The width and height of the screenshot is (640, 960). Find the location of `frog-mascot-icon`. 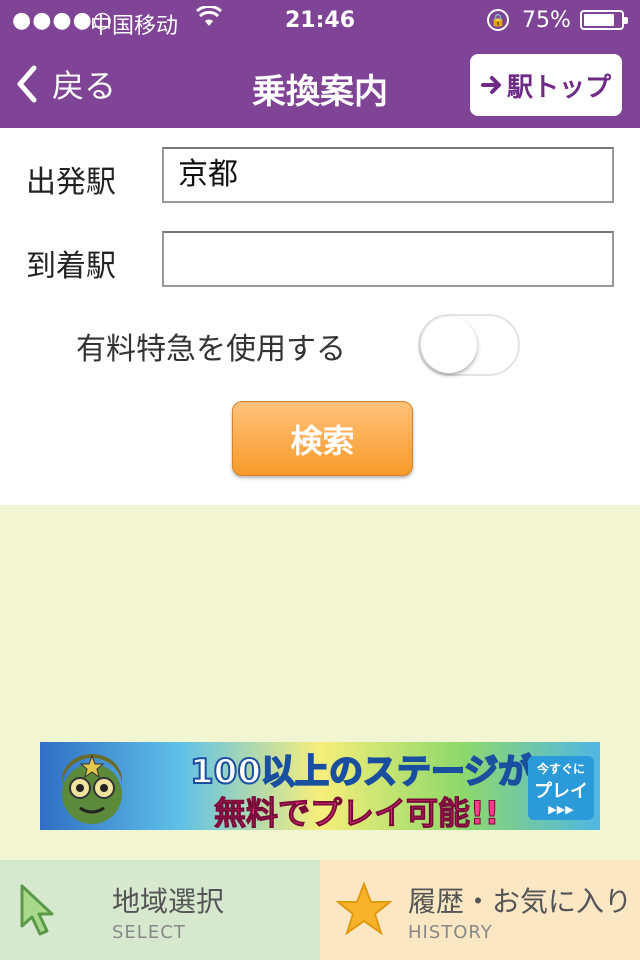

frog-mascot-icon is located at coordinates (92, 789).